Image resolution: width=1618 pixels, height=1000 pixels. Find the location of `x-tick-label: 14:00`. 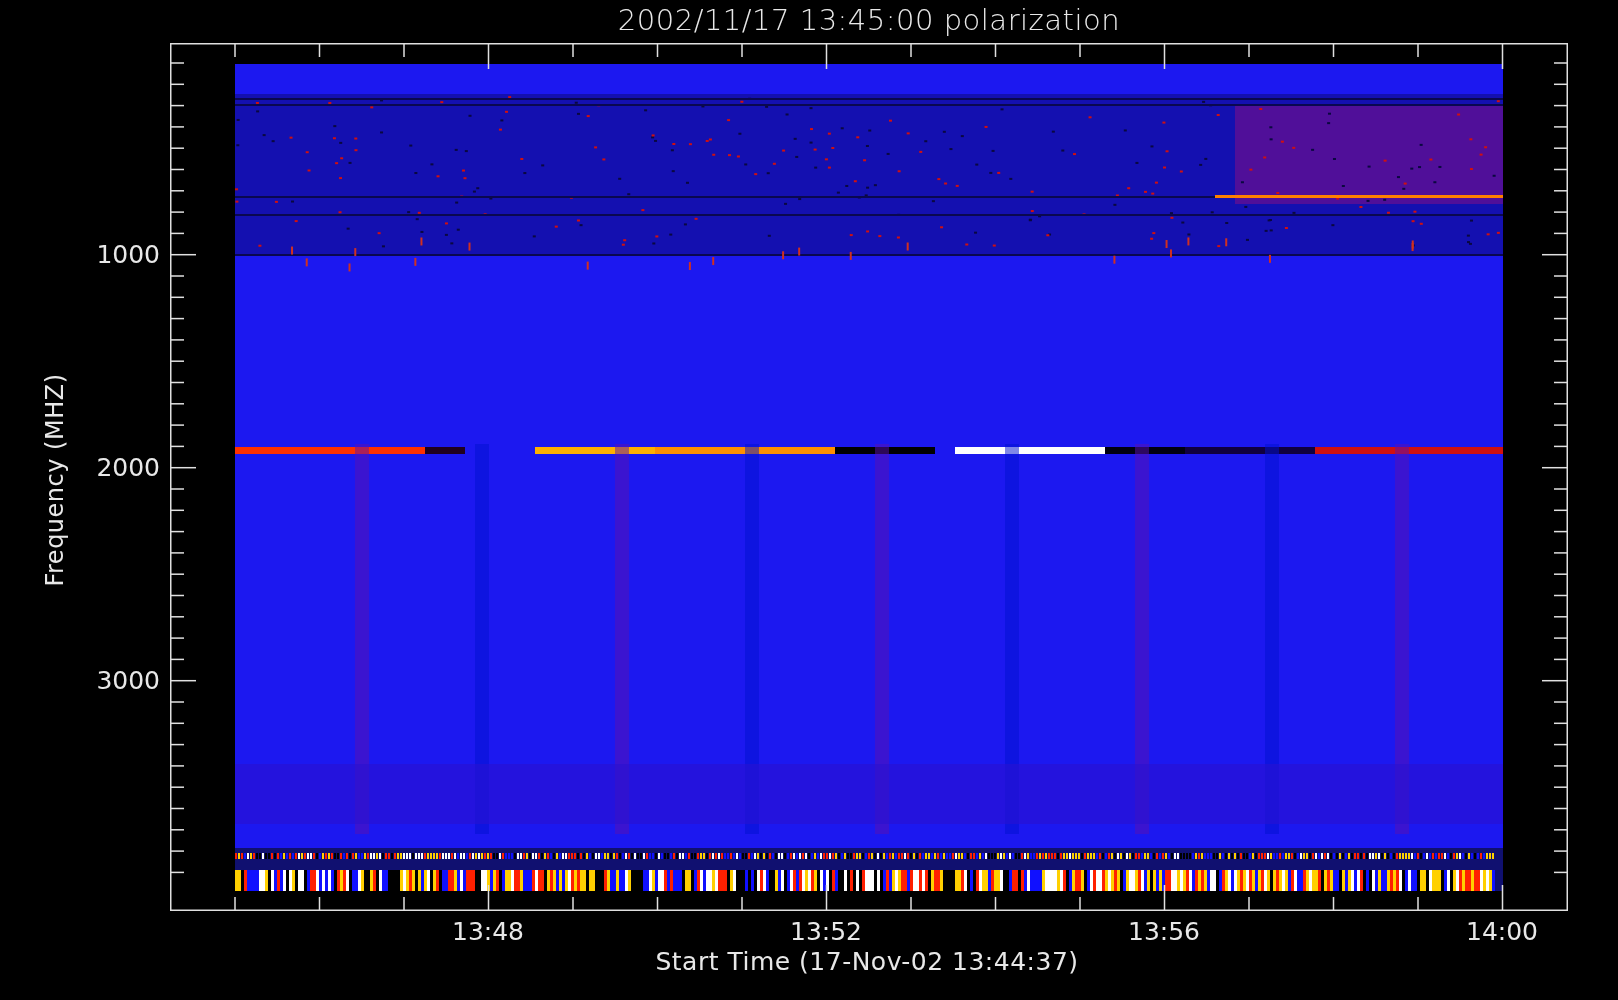

x-tick-label: 14:00 is located at coordinates (1502, 931).